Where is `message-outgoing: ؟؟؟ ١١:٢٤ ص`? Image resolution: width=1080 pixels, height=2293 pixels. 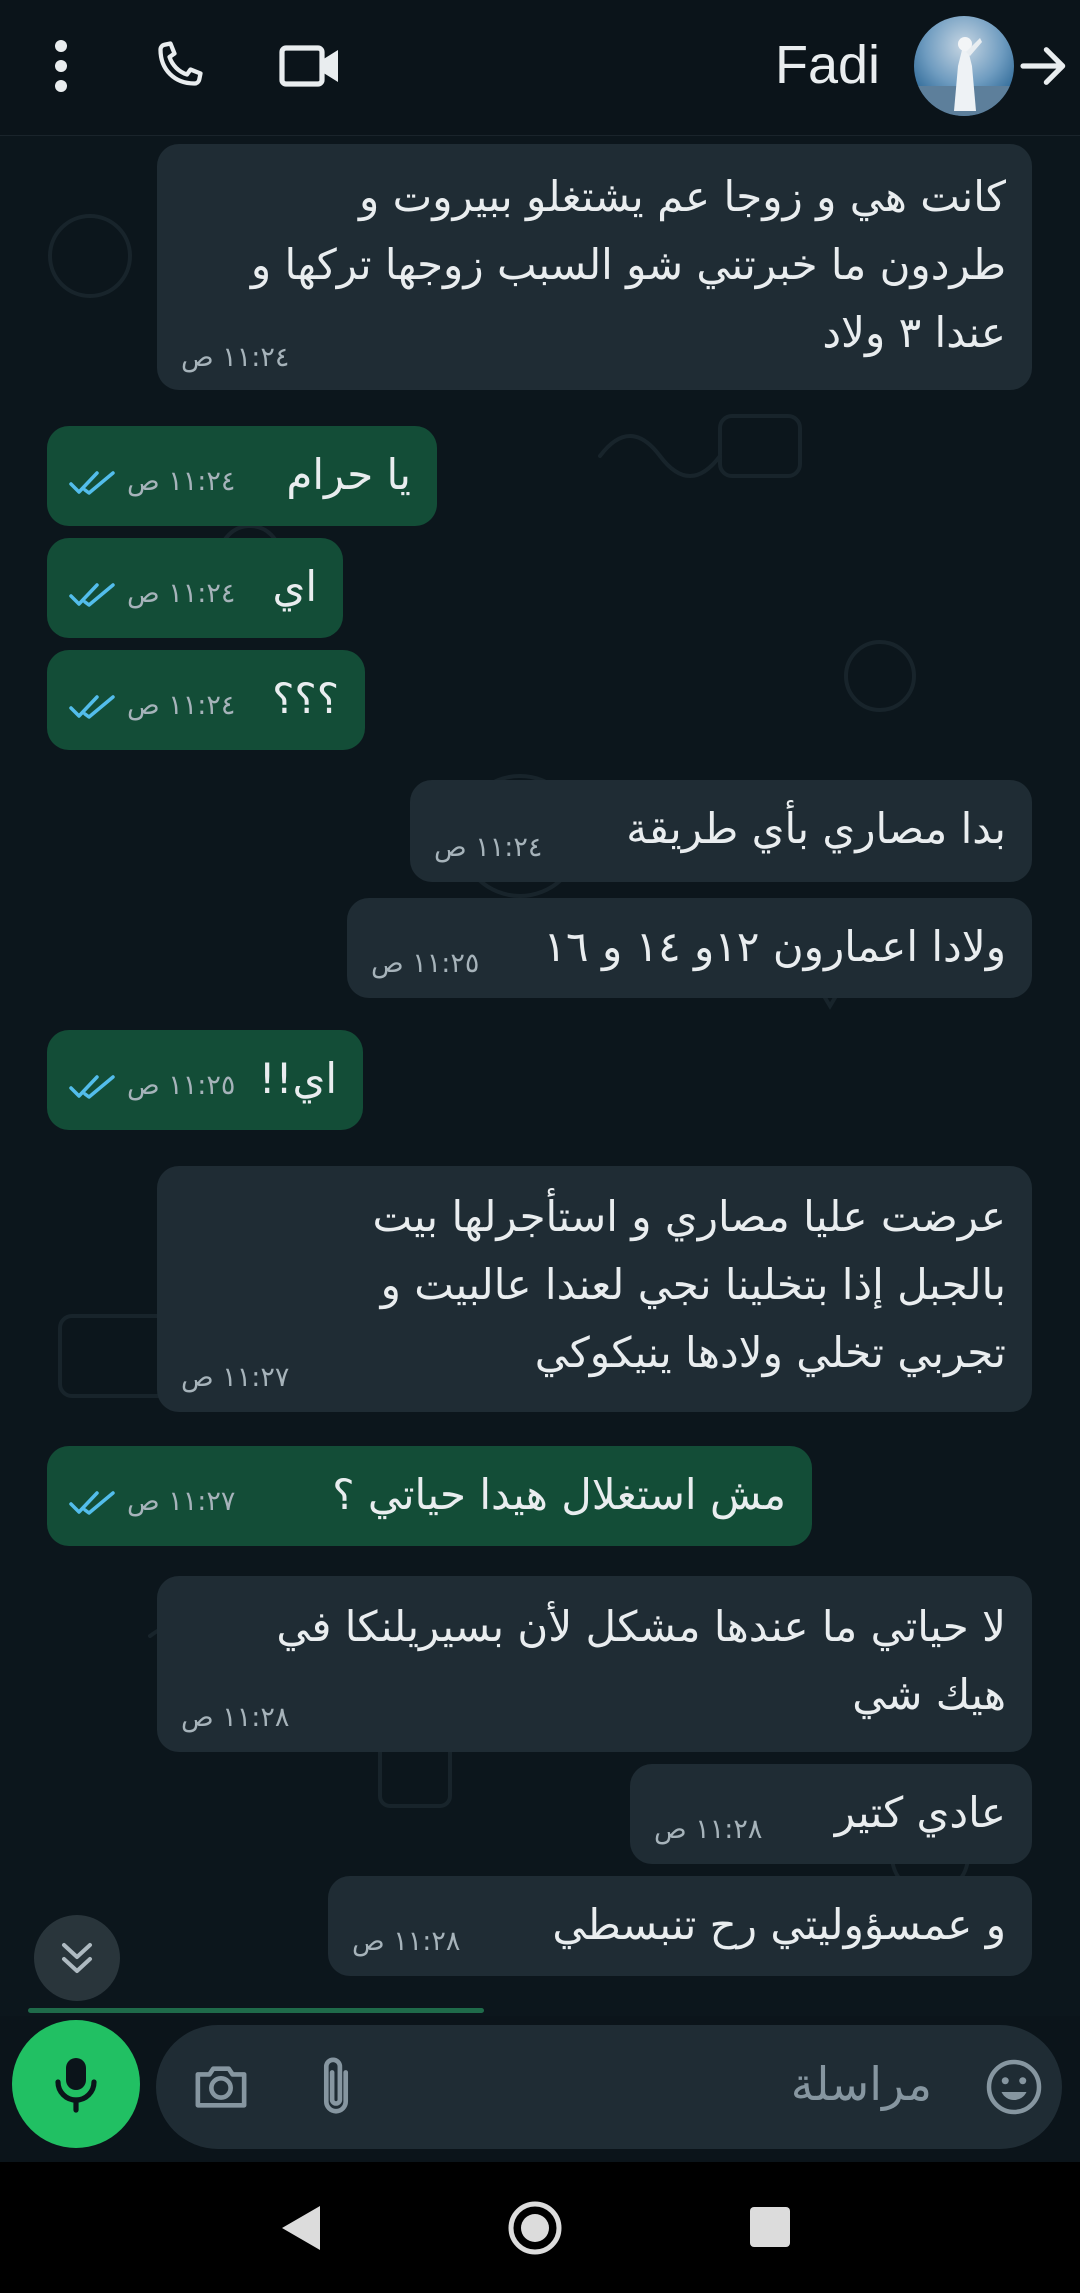 message-outgoing: ؟؟؟ ١١:٢٤ ص is located at coordinates (206, 700).